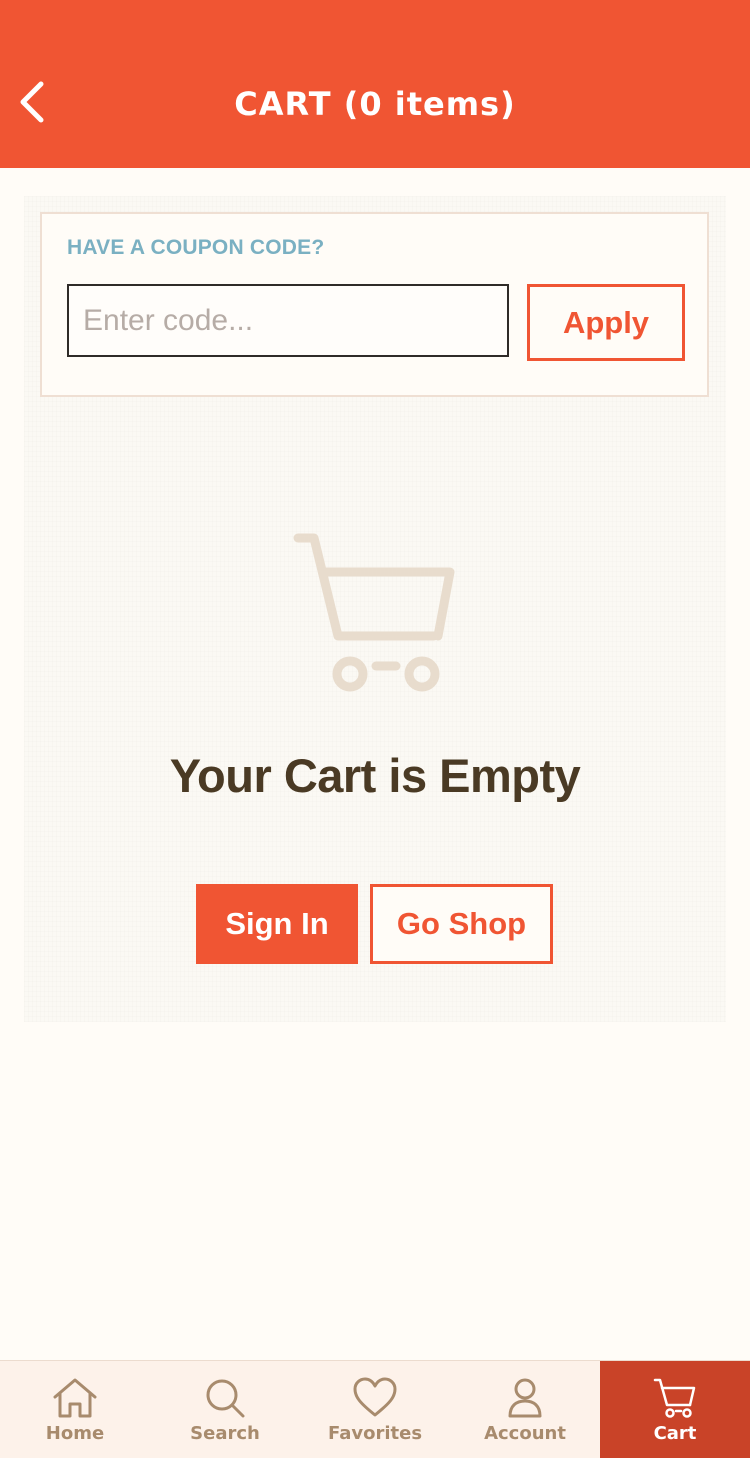 The image size is (750, 1458). Describe the element at coordinates (606, 322) in the screenshot. I see `apply-button: Apply` at that location.